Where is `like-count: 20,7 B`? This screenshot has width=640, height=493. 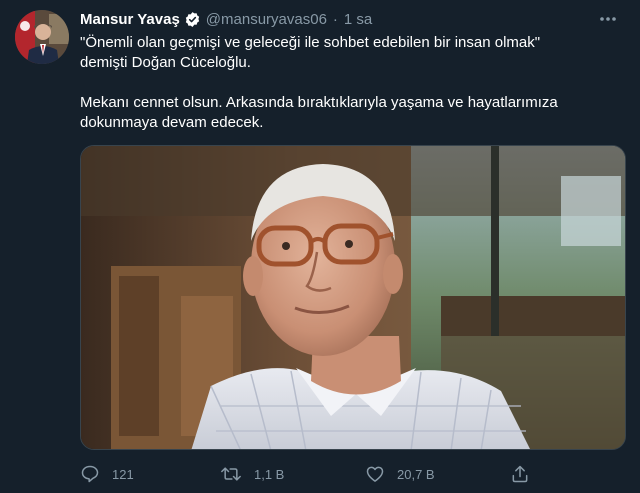
like-count: 20,7 B is located at coordinates (416, 474).